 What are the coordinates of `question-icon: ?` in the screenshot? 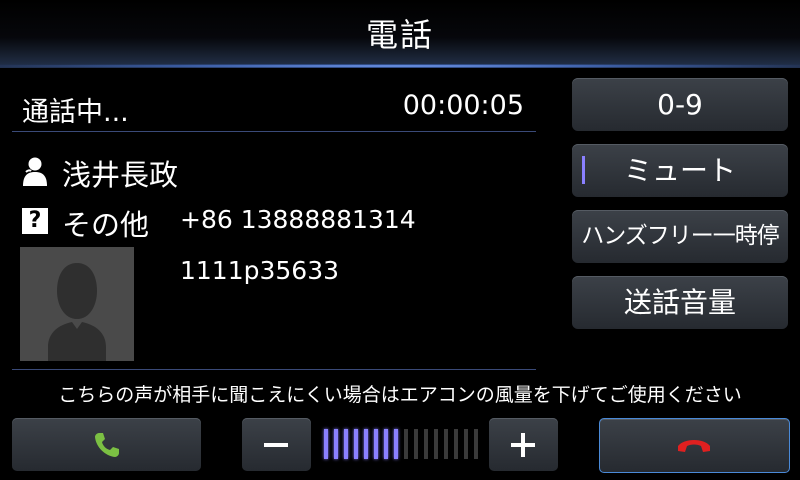 It's located at (35, 221).